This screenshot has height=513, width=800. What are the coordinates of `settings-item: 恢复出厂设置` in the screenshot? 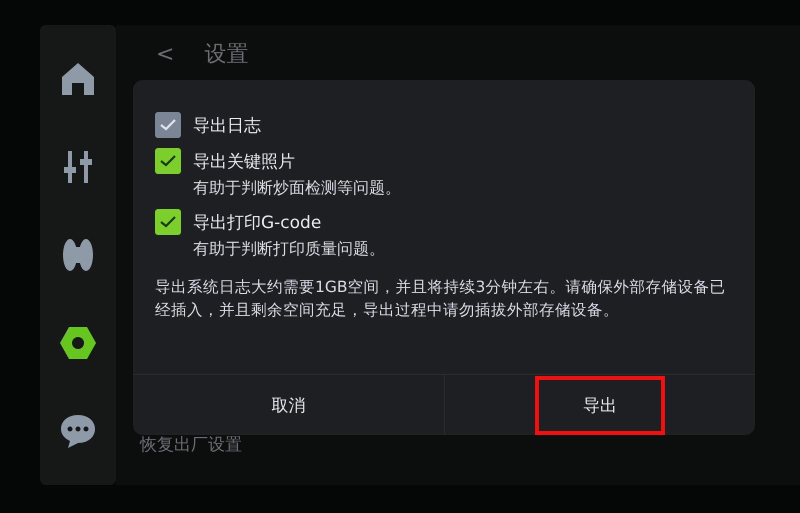 It's located at (191, 445).